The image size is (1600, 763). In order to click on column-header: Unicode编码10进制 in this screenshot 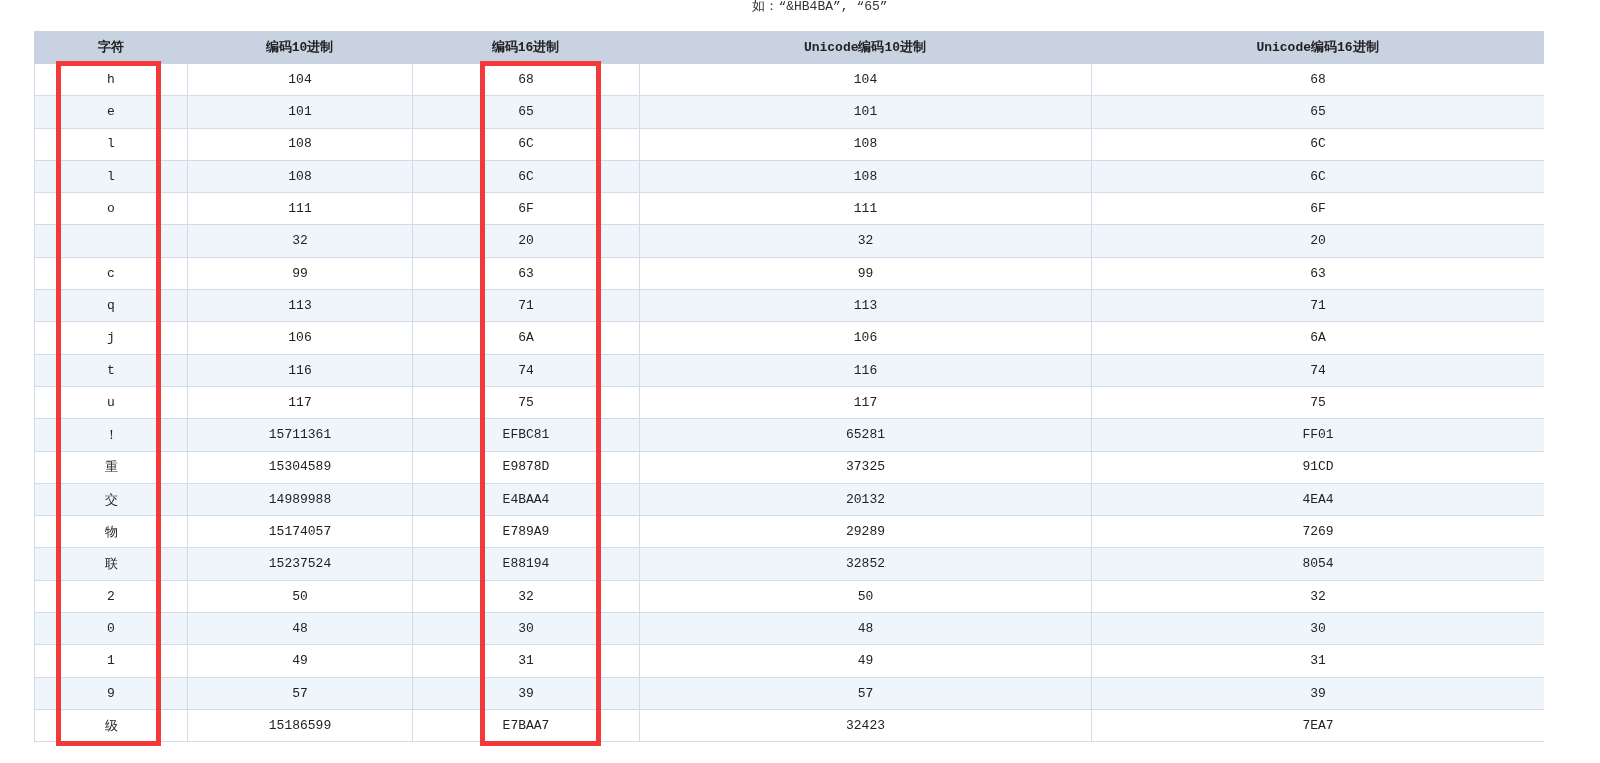, I will do `click(865, 47)`.